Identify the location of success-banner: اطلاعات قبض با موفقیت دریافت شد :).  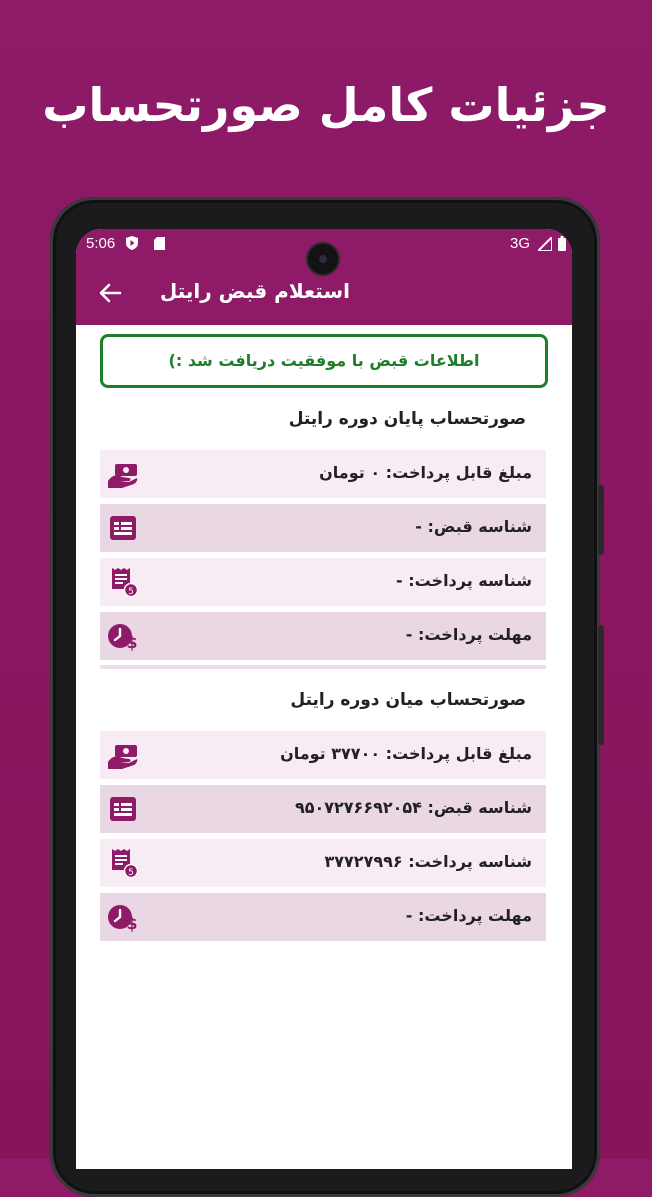
(324, 361).